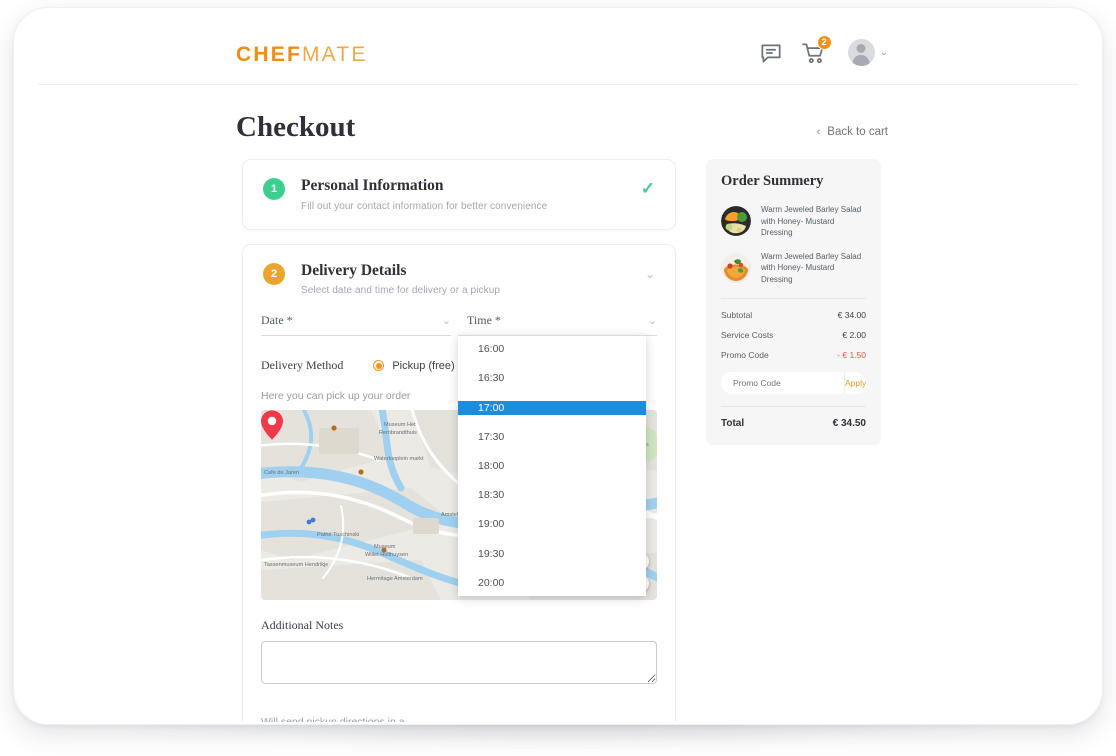  What do you see at coordinates (334, 54) in the screenshot?
I see `logo-text-light: MATE` at bounding box center [334, 54].